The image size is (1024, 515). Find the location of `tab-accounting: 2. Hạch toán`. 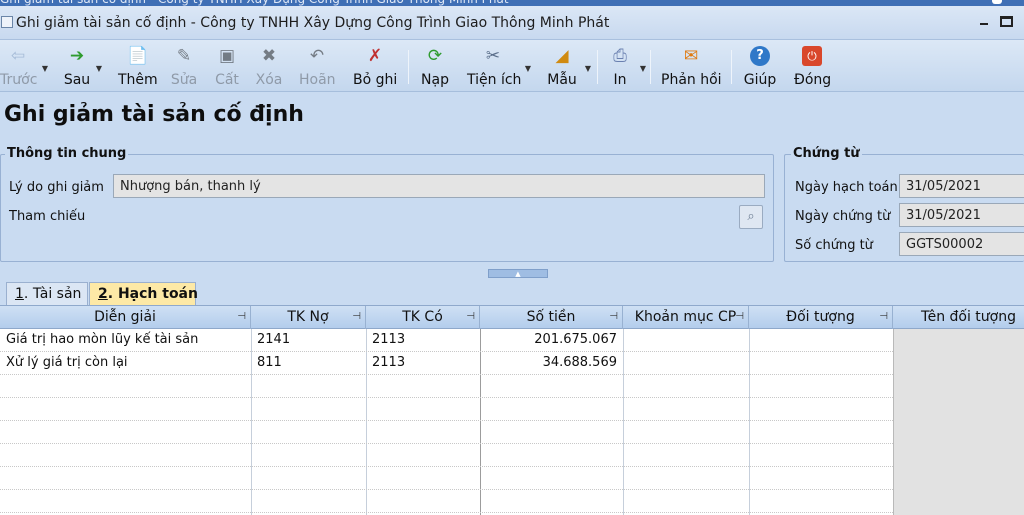

tab-accounting: 2. Hạch toán is located at coordinates (143, 293).